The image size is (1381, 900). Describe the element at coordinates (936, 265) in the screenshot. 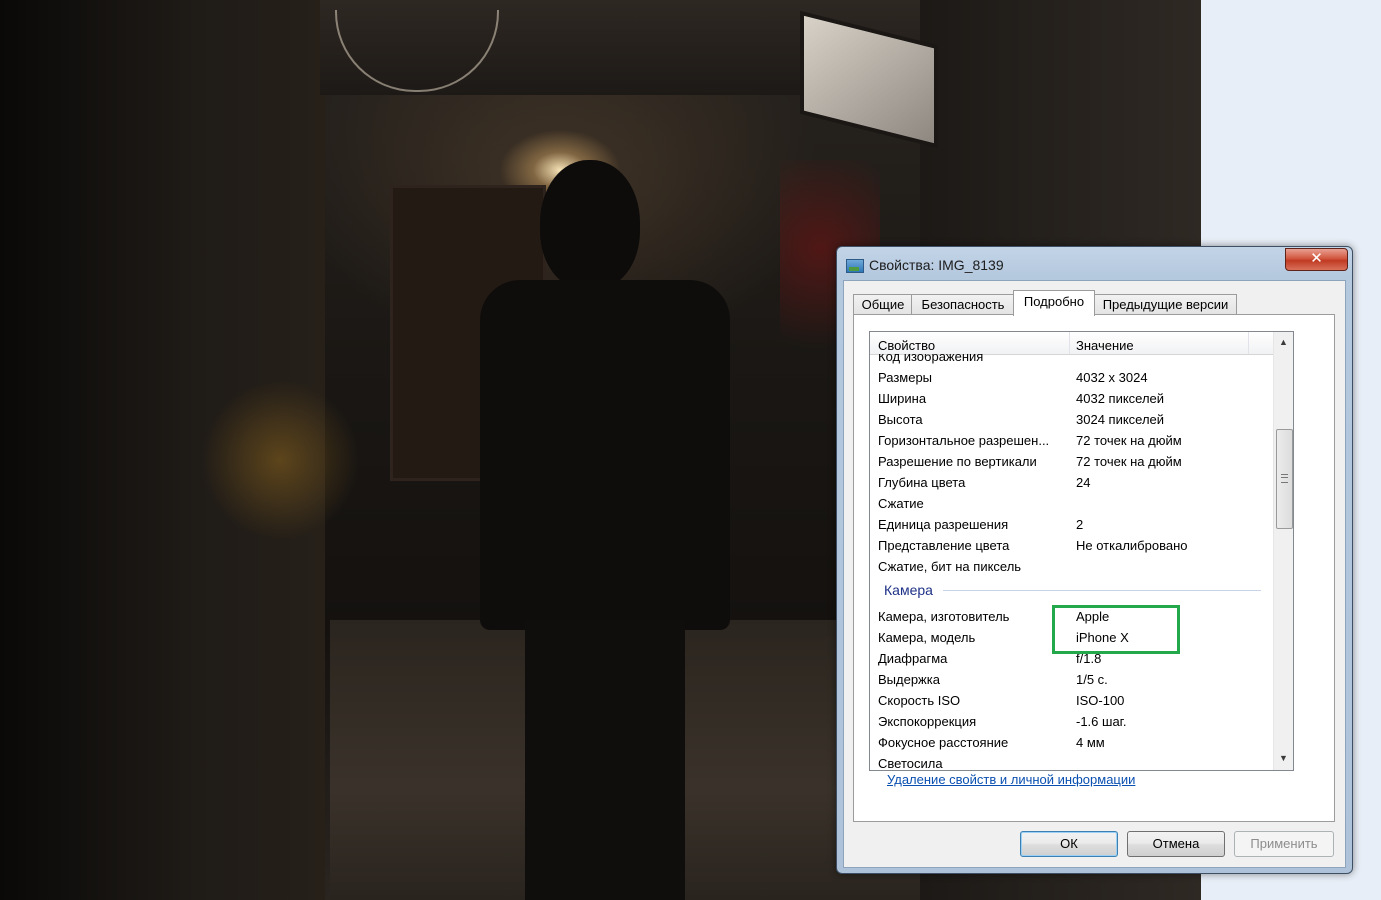

I see `dialog-title: Свойства: IMG_8139` at that location.